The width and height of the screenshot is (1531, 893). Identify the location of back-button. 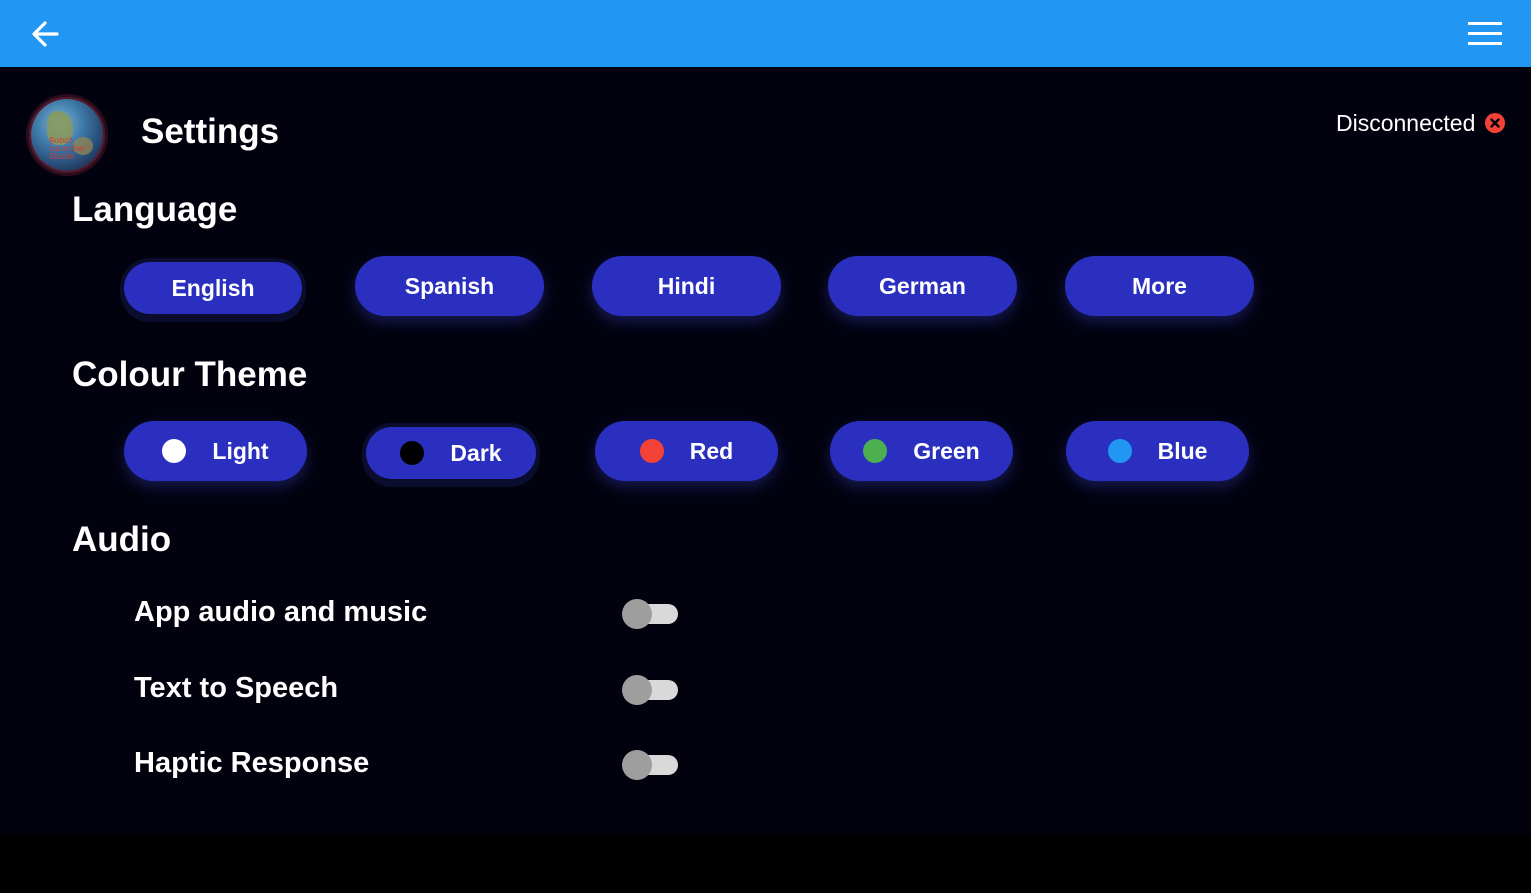
(45, 34).